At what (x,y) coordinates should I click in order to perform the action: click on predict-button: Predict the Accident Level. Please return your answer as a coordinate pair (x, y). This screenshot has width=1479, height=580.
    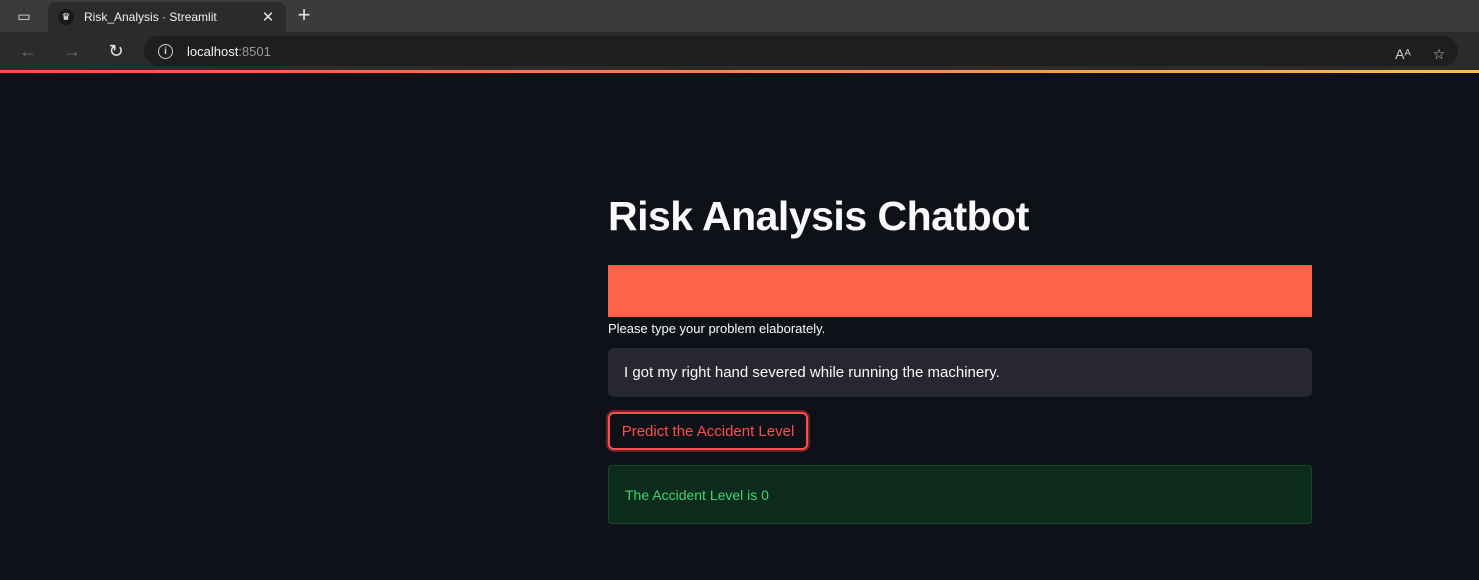
    Looking at the image, I should click on (708, 431).